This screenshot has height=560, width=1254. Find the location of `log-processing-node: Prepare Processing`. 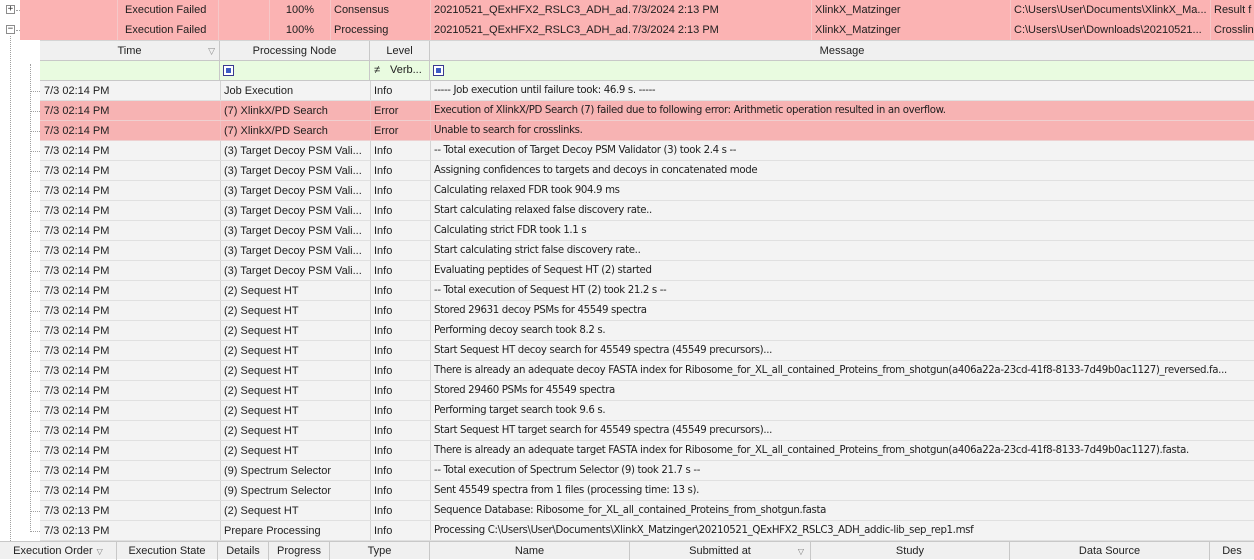

log-processing-node: Prepare Processing is located at coordinates (272, 531).